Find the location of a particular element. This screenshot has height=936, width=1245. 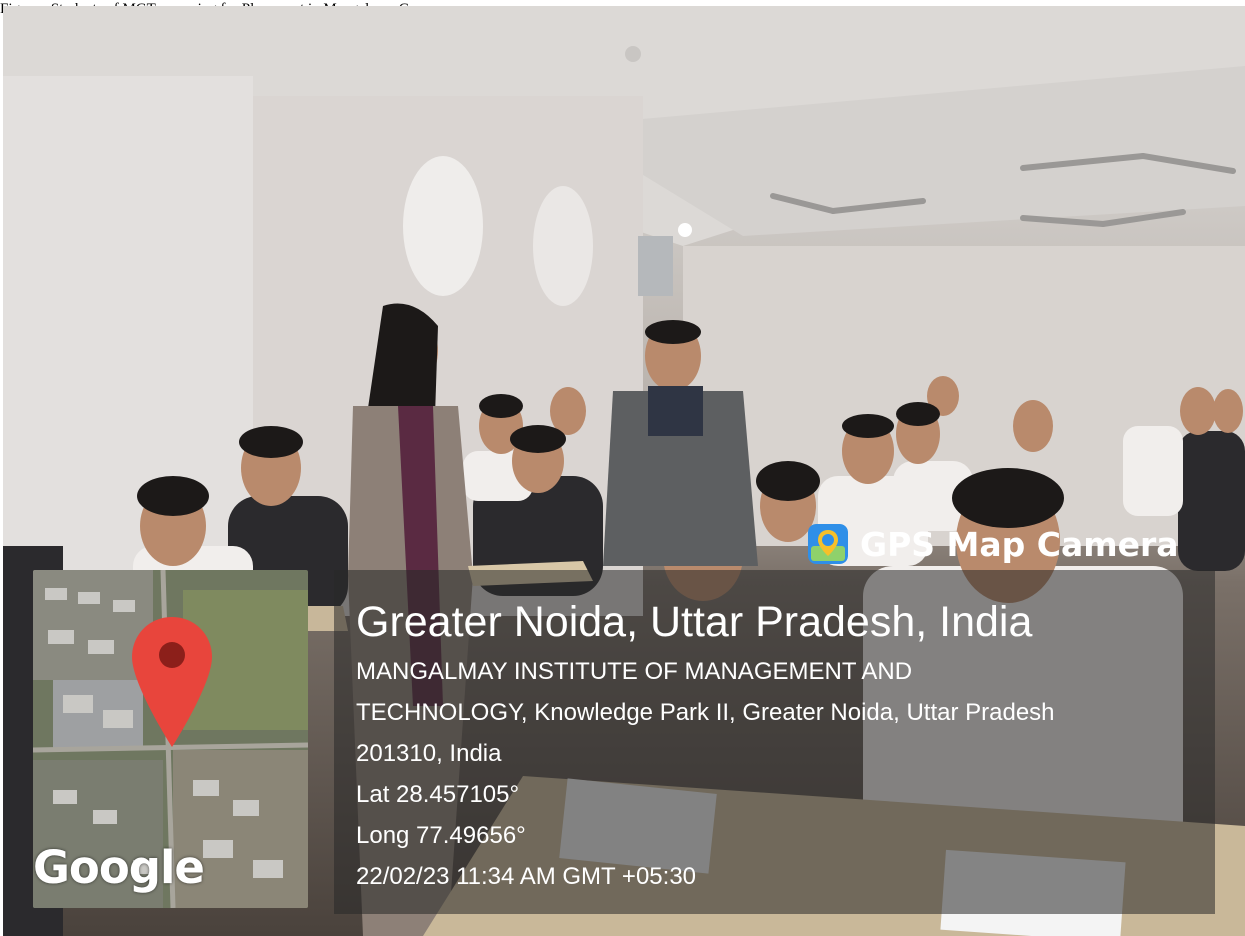

google-map-logo: Google is located at coordinates (119, 867).